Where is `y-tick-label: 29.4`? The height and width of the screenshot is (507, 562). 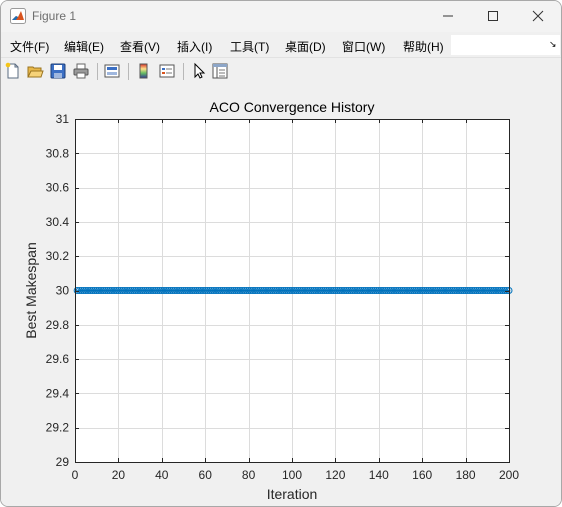 y-tick-label: 29.4 is located at coordinates (58, 393).